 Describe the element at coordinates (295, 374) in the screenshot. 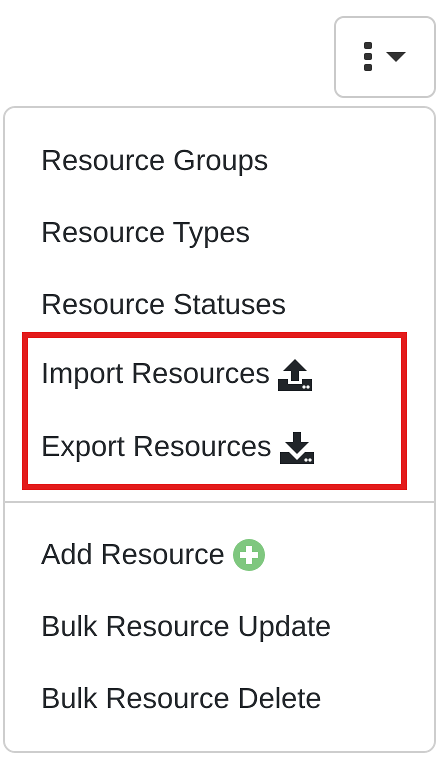

I see `tray-upload-icon` at that location.